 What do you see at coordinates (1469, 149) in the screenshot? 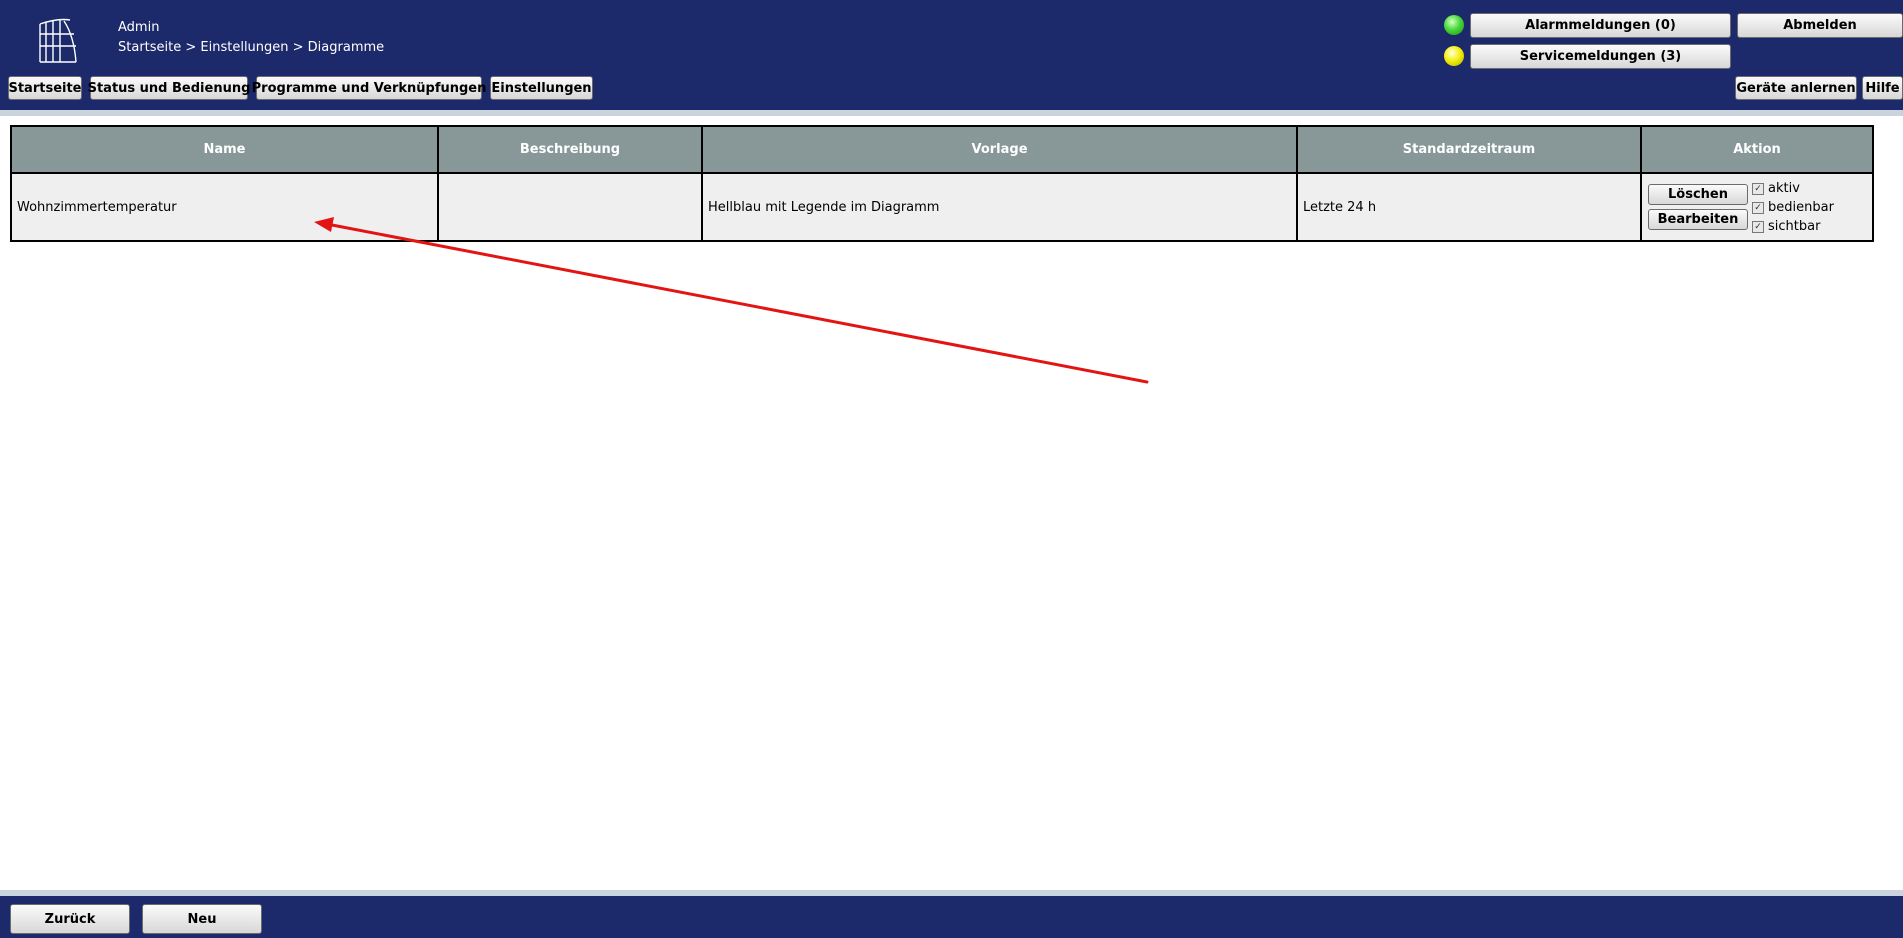
I see `column-header-period: Standardzeitraum` at bounding box center [1469, 149].